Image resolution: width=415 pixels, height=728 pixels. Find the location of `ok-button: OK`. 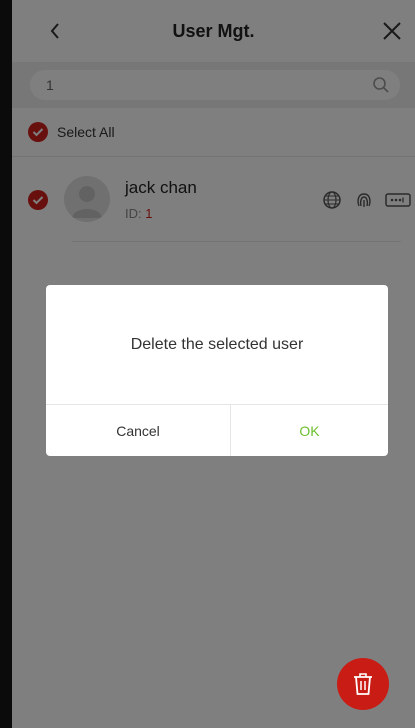

ok-button: OK is located at coordinates (309, 430).